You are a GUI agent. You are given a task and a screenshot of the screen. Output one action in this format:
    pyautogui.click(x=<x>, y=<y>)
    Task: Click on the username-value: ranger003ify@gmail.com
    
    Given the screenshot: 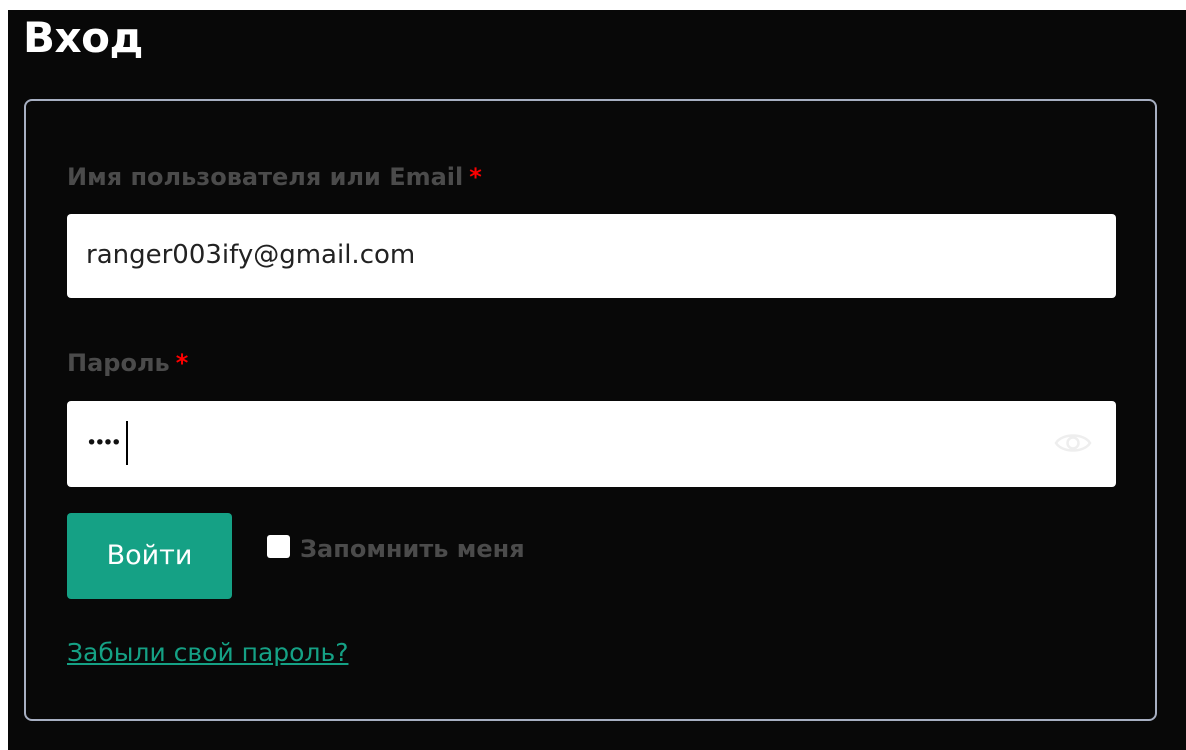 What is the action you would take?
    pyautogui.click(x=251, y=255)
    